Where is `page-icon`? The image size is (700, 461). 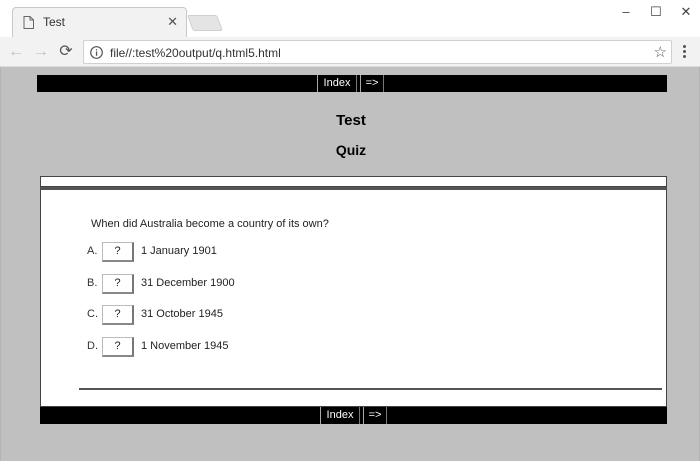 page-icon is located at coordinates (28, 22).